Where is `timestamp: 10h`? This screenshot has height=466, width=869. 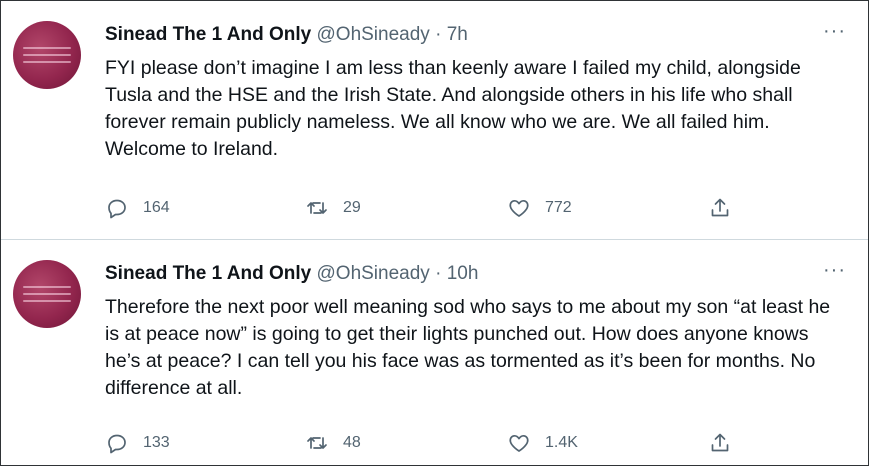 timestamp: 10h is located at coordinates (463, 273).